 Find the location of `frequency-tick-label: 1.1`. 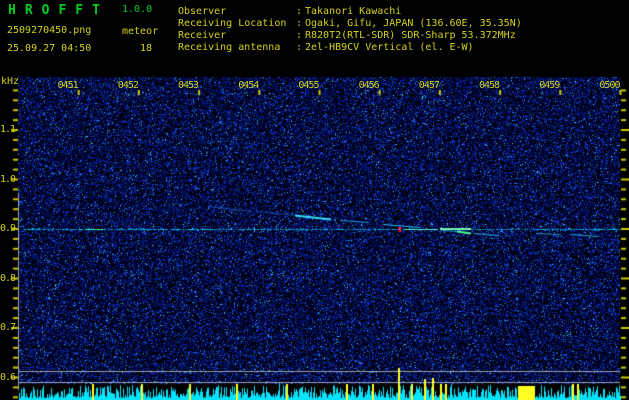

frequency-tick-label: 1.1 is located at coordinates (8, 129).